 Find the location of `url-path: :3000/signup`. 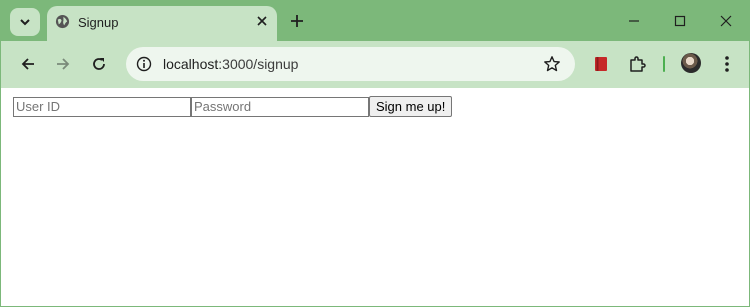

url-path: :3000/signup is located at coordinates (258, 64).